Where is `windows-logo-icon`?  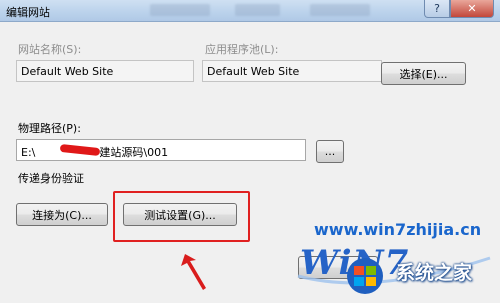
windows-logo-icon is located at coordinates (365, 276).